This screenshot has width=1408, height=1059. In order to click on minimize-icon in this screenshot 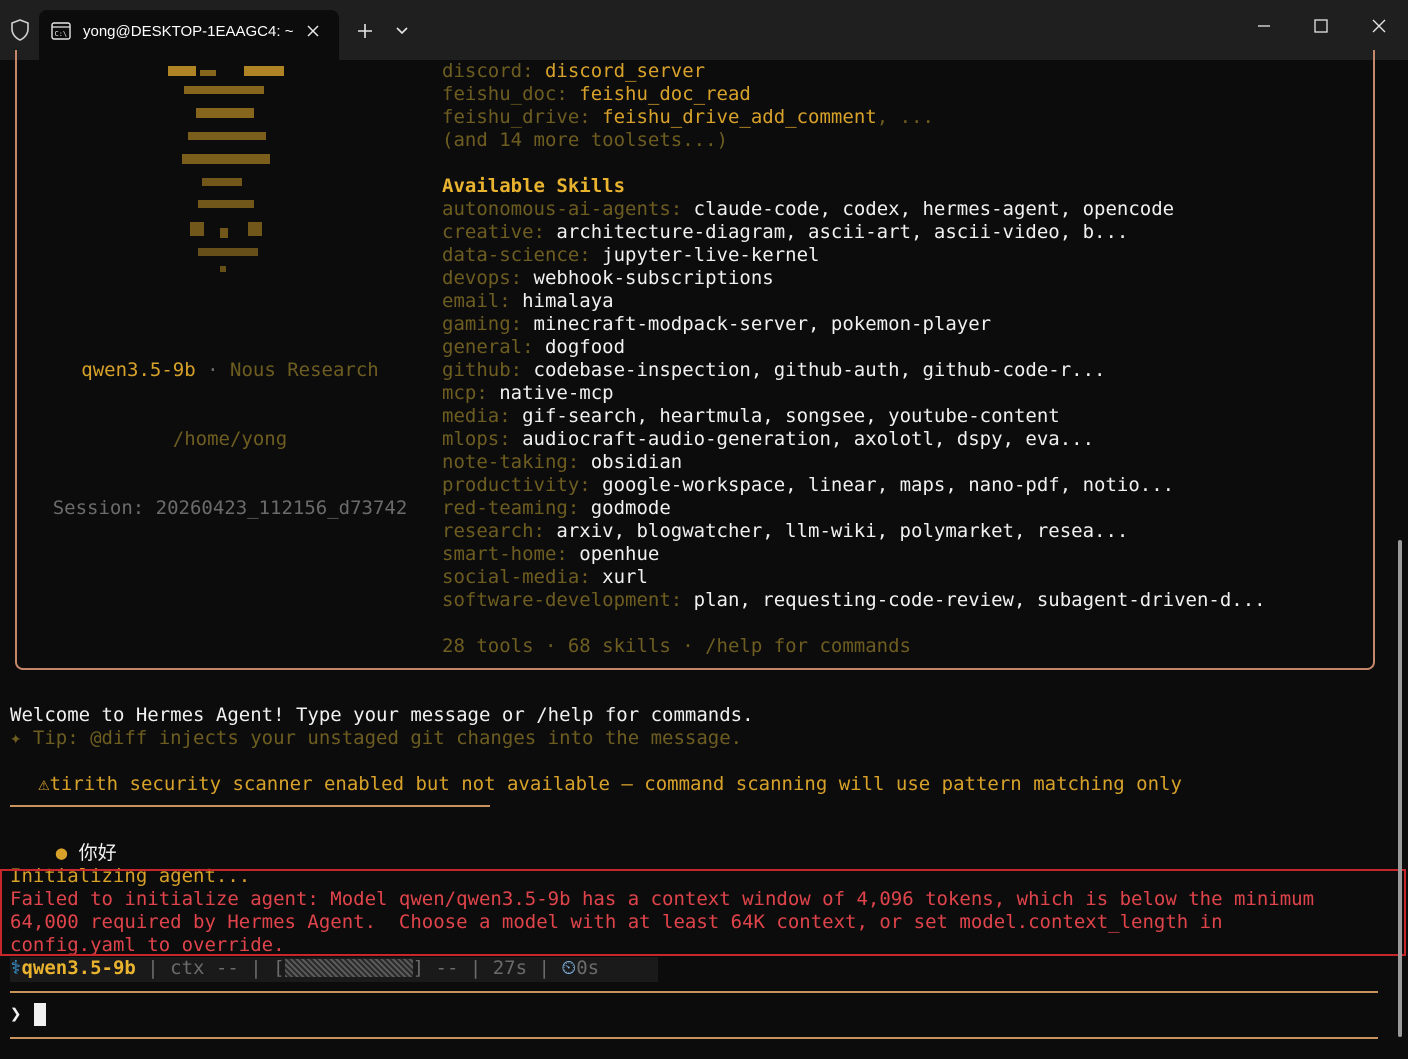, I will do `click(1264, 26)`.